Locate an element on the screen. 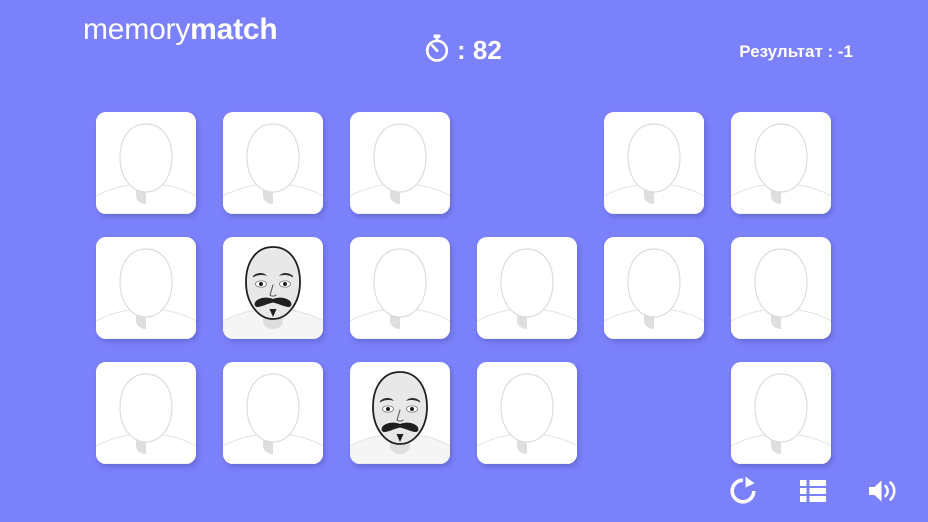 Image resolution: width=928 pixels, height=522 pixels. card-cell-r2c4 is located at coordinates (527, 288).